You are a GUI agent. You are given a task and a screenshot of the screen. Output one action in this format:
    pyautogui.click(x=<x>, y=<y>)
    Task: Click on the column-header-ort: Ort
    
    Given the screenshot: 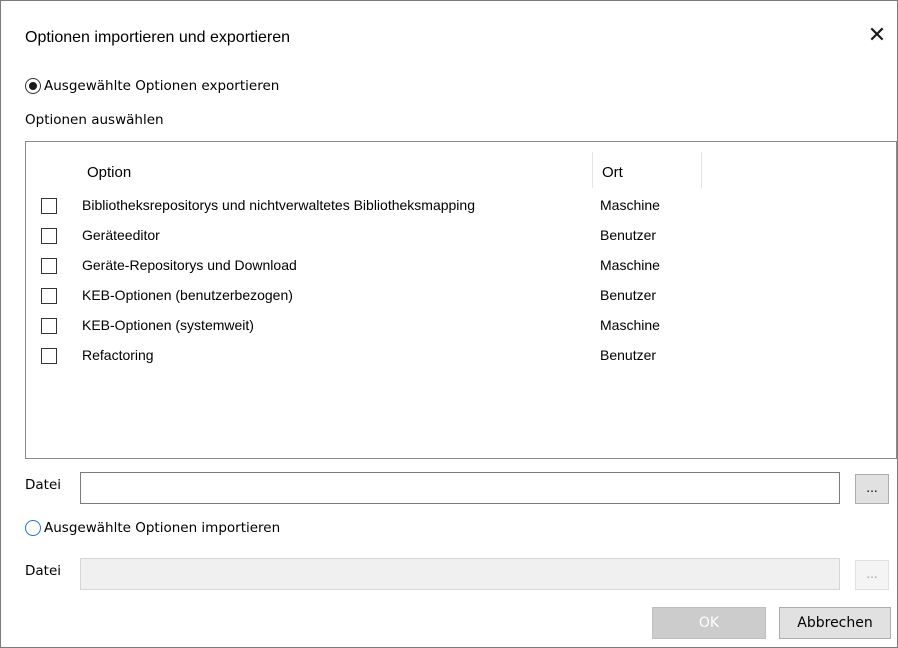 What is the action you would take?
    pyautogui.click(x=612, y=172)
    